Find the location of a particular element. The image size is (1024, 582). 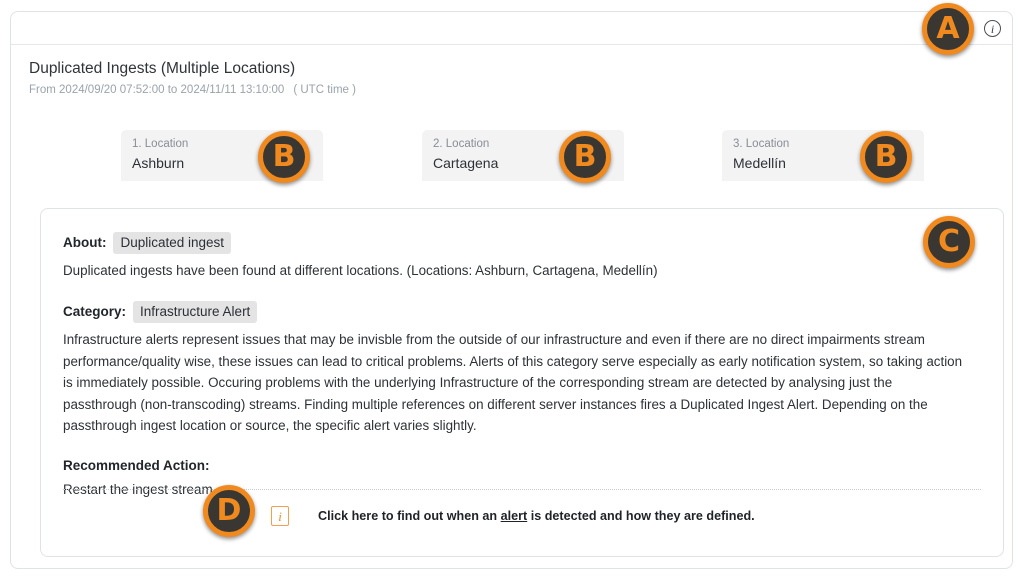

about-tag: Duplicated ingest is located at coordinates (172, 243).